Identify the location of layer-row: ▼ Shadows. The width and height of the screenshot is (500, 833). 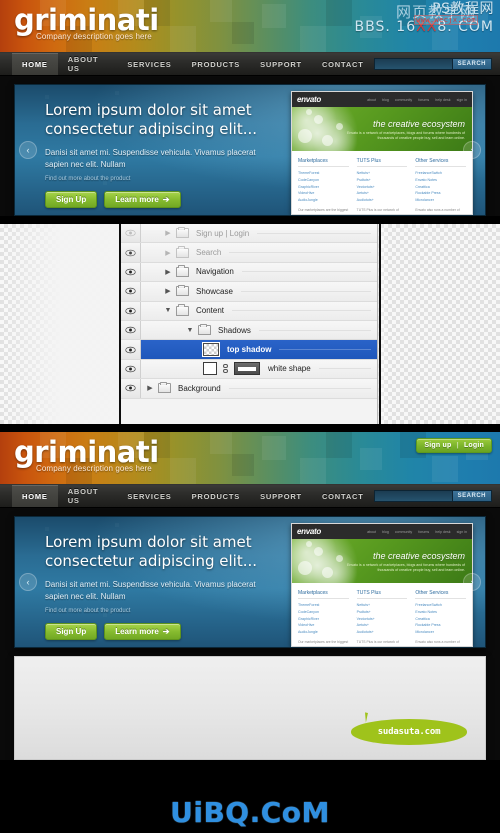
(249, 330).